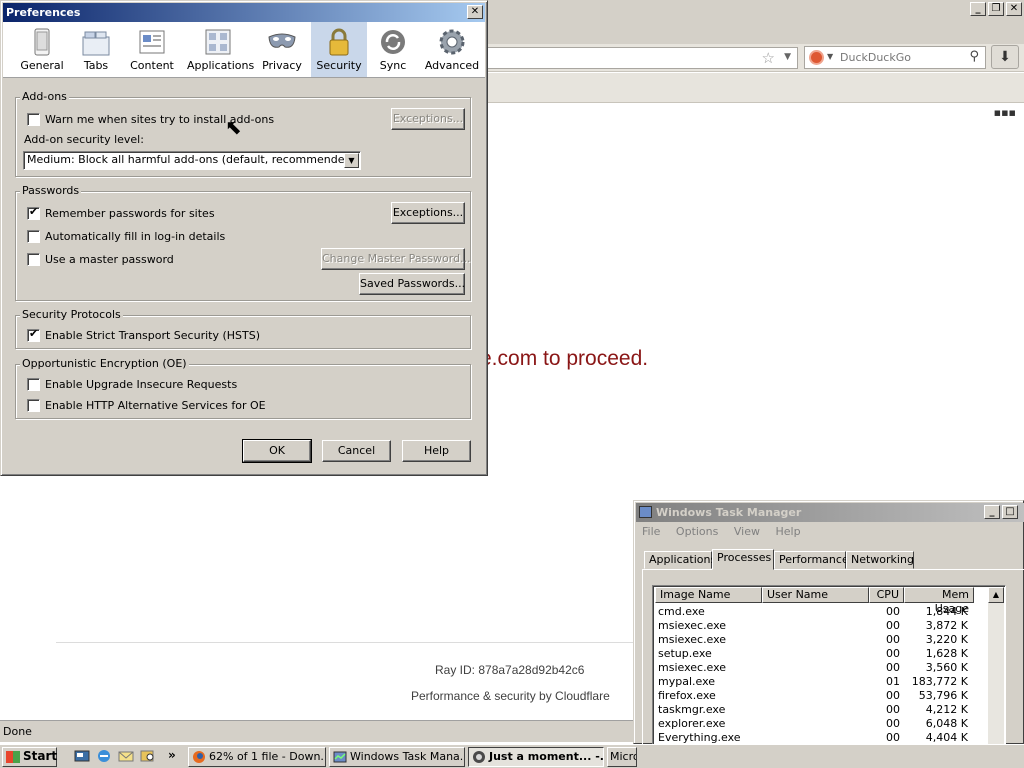  What do you see at coordinates (939, 681) in the screenshot?
I see `mem-usage-cell: 183,772 K` at bounding box center [939, 681].